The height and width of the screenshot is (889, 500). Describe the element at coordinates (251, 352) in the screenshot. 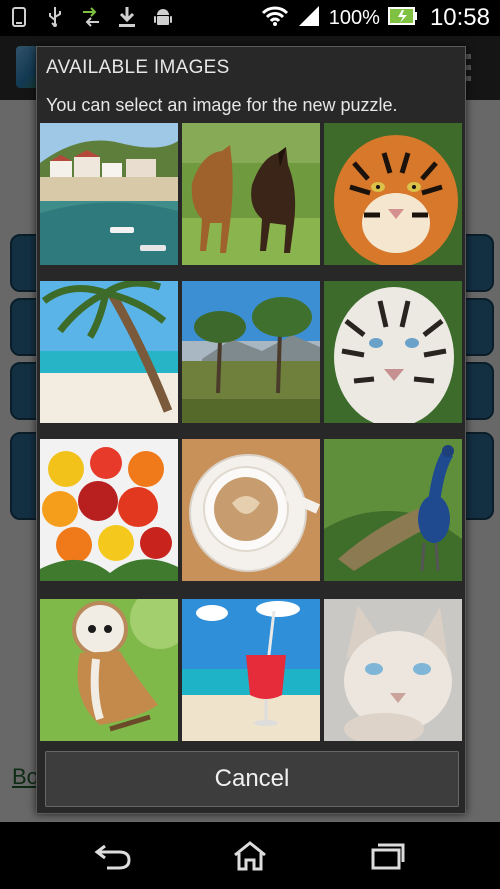

I see `image-tile-savanna-trees` at that location.